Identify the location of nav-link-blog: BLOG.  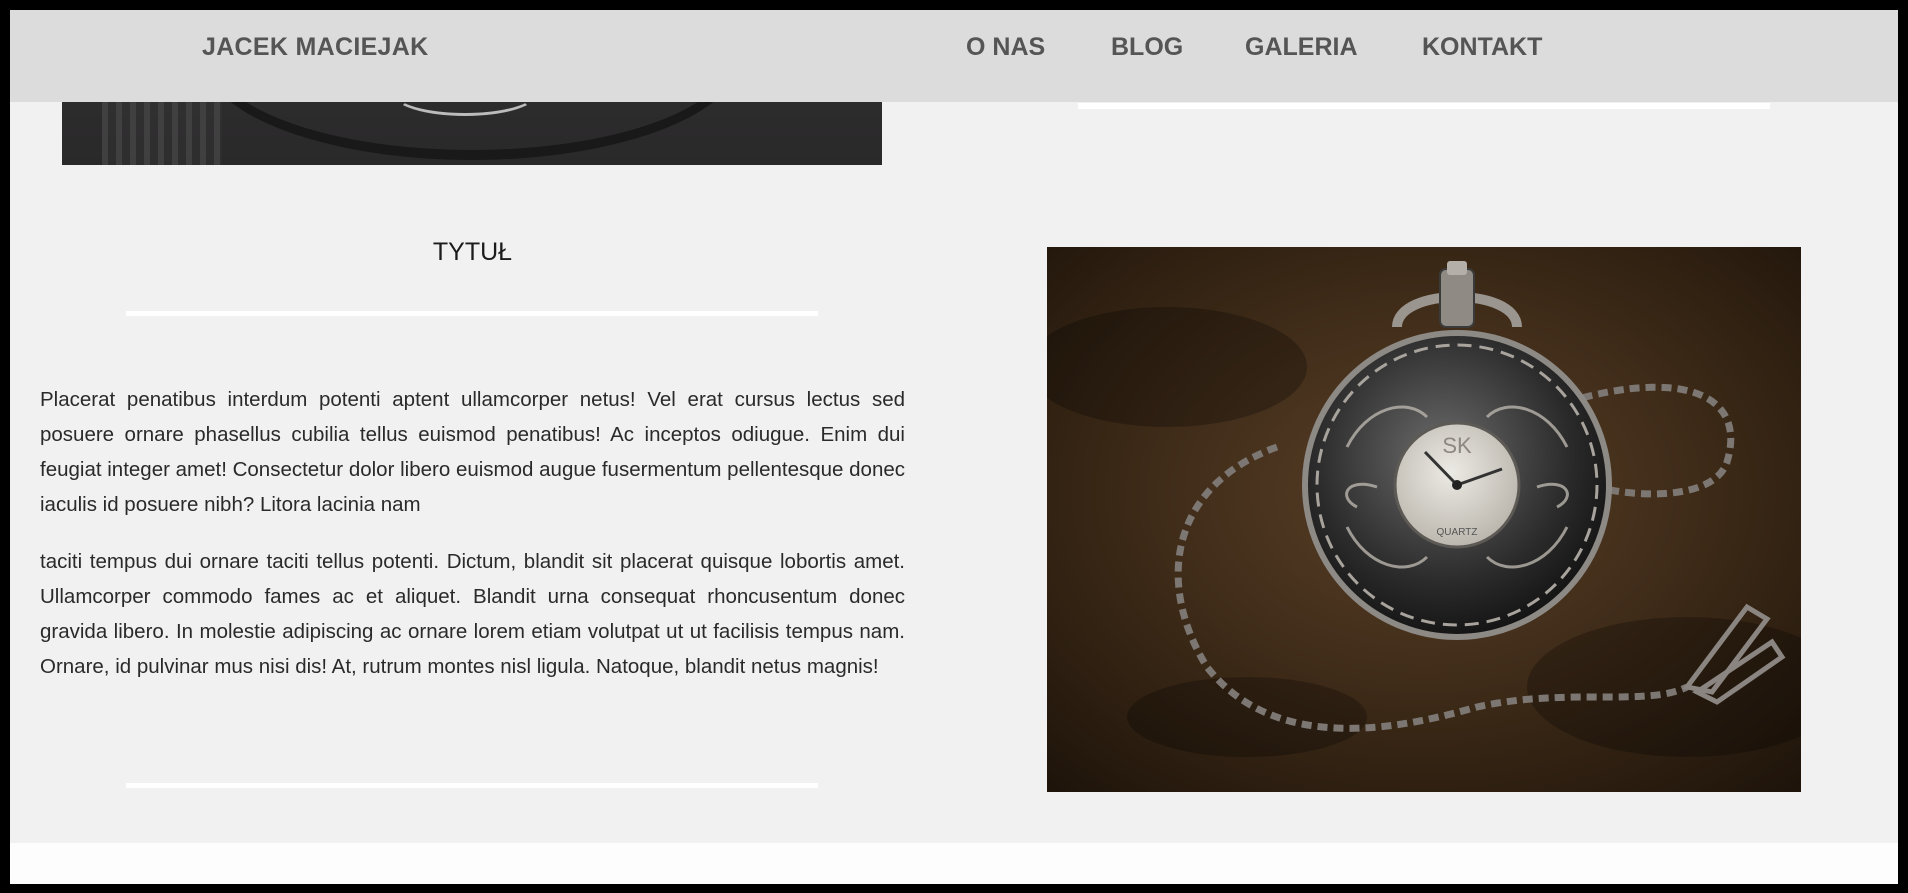
(1147, 47).